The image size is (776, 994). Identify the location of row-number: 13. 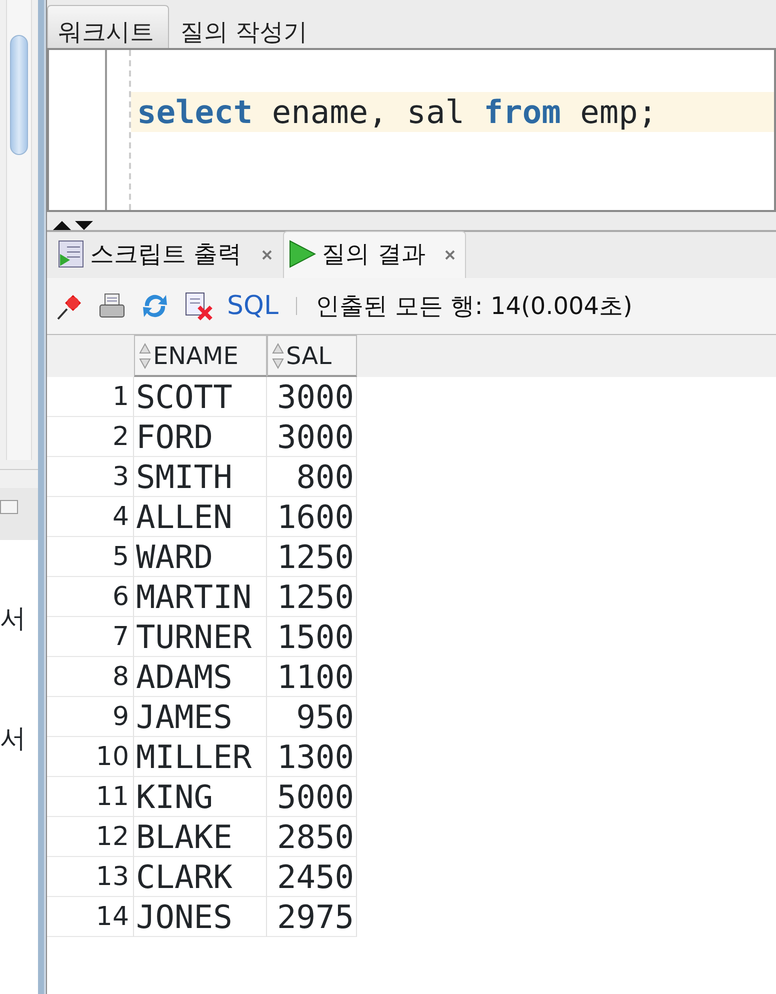
(90, 877).